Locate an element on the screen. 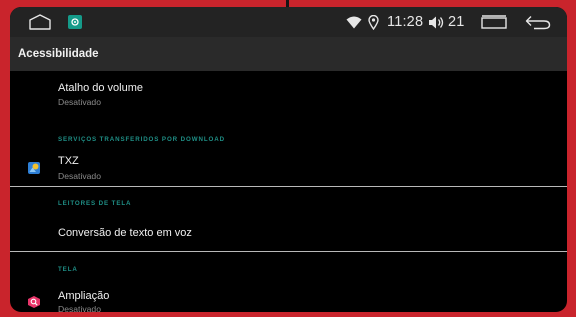 Image resolution: width=576 pixels, height=317 pixels. list-item-title: Atalho do volume is located at coordinates (100, 88).